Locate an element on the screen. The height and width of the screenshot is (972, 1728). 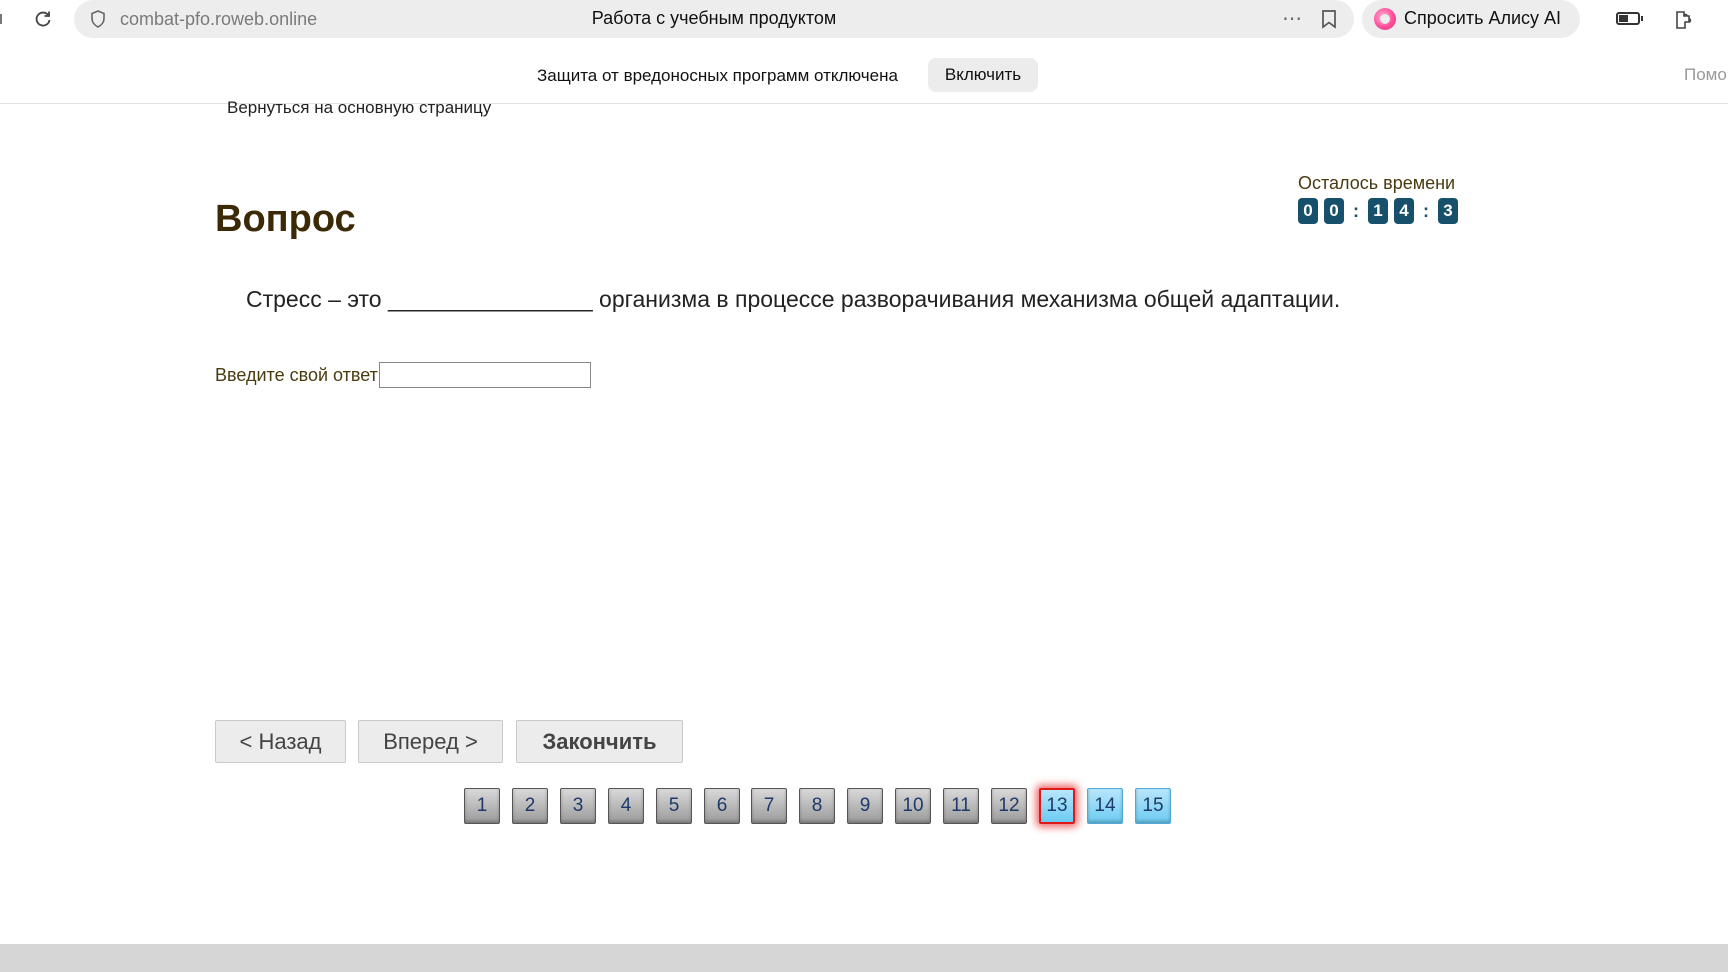
page-button-8: 8 is located at coordinates (817, 806).